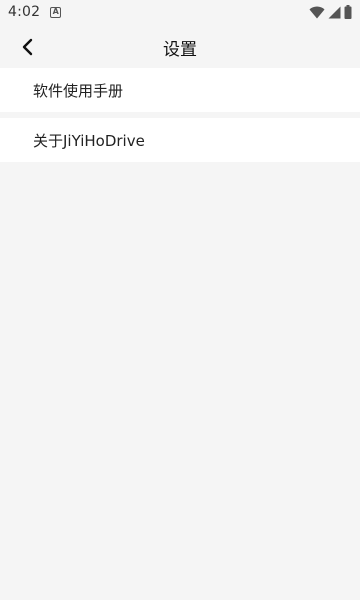 The image size is (360, 600). I want to click on settings-item-label: 关于JiYiHoDrive, so click(89, 140).